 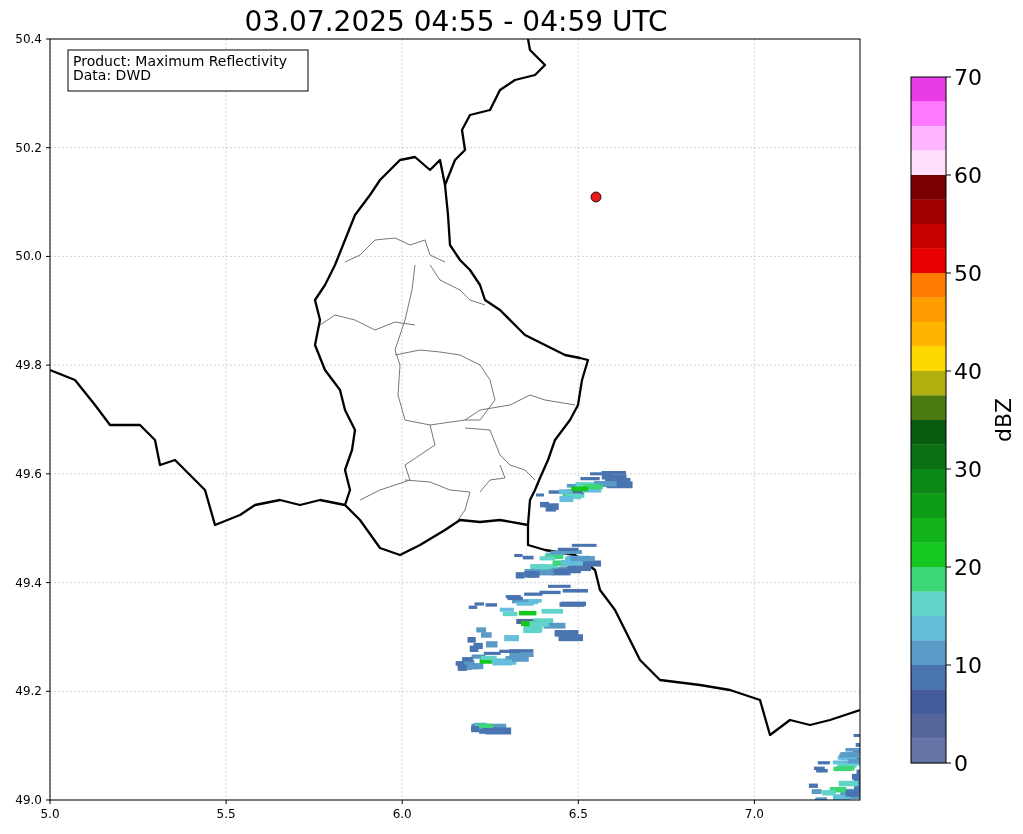 What do you see at coordinates (578, 814) in the screenshot?
I see `axis-tick-label: 6.5` at bounding box center [578, 814].